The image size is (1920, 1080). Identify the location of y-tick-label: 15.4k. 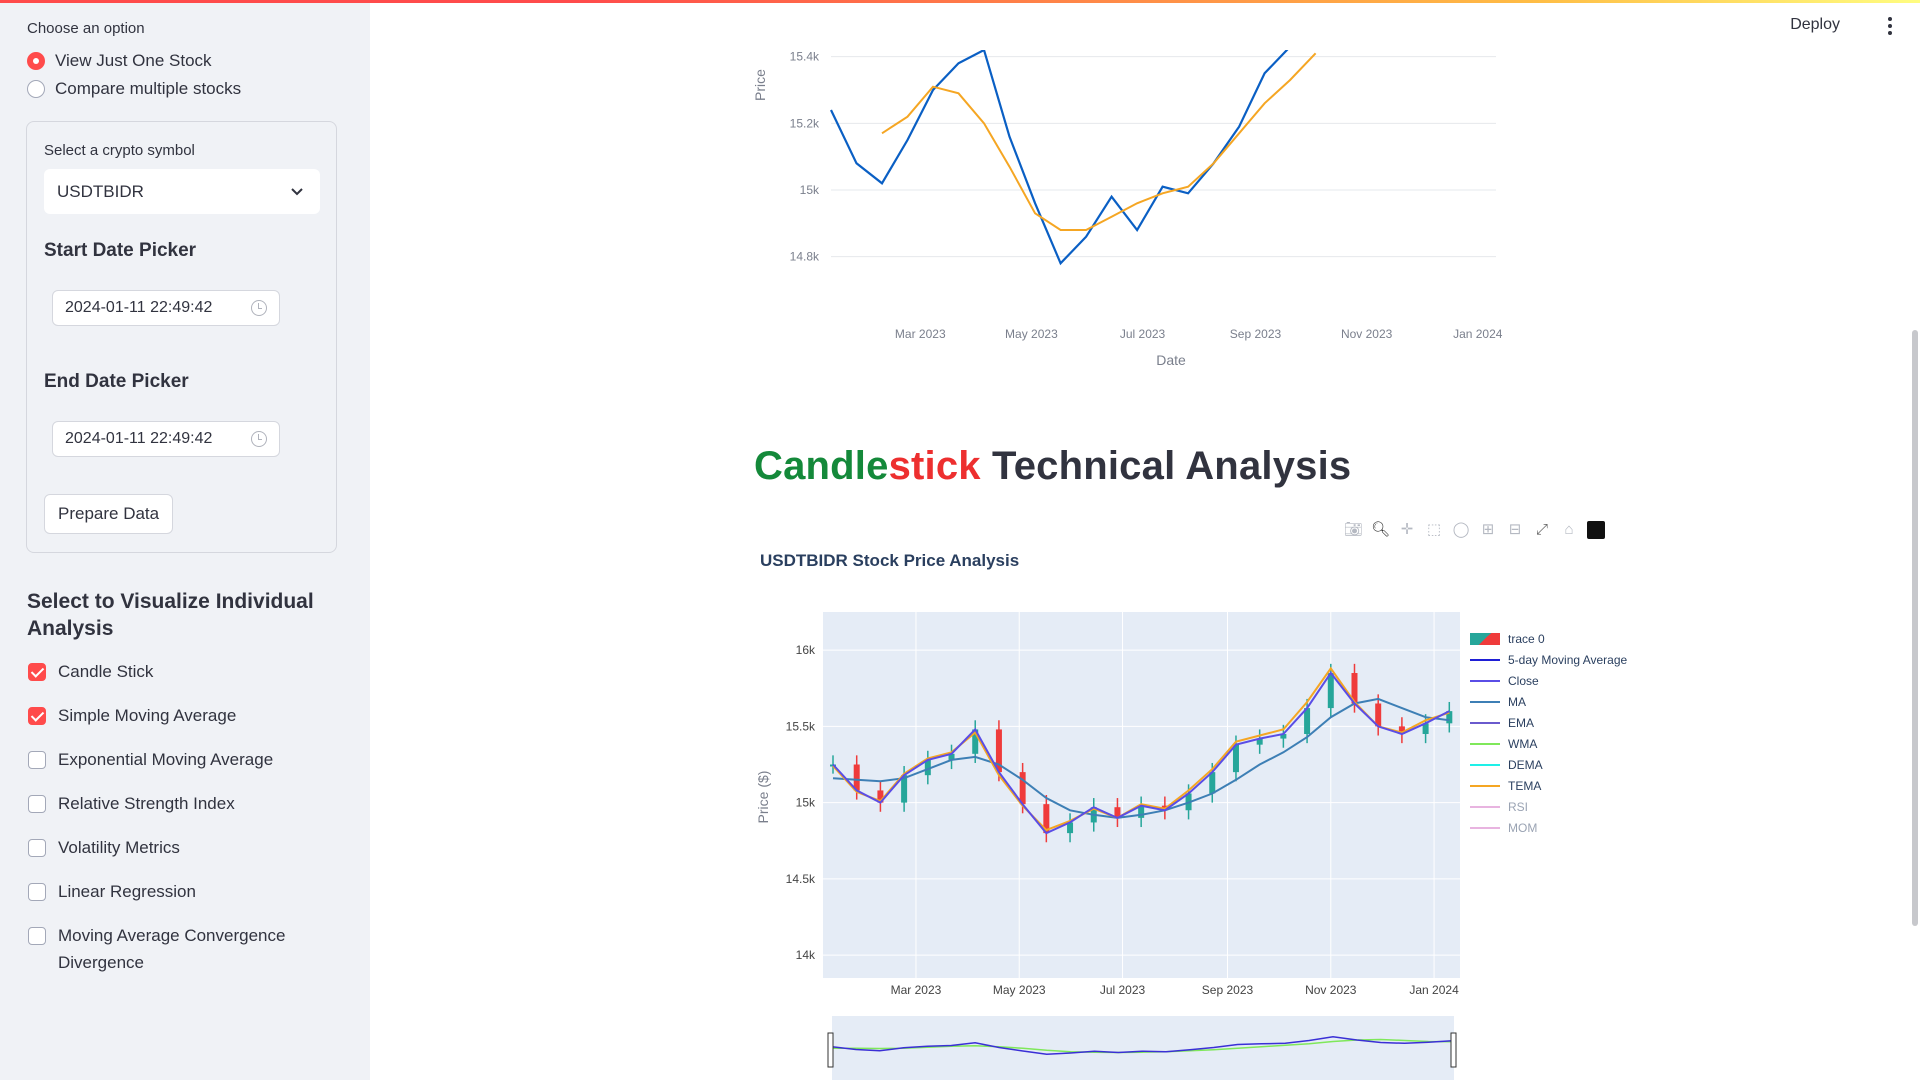
(805, 57).